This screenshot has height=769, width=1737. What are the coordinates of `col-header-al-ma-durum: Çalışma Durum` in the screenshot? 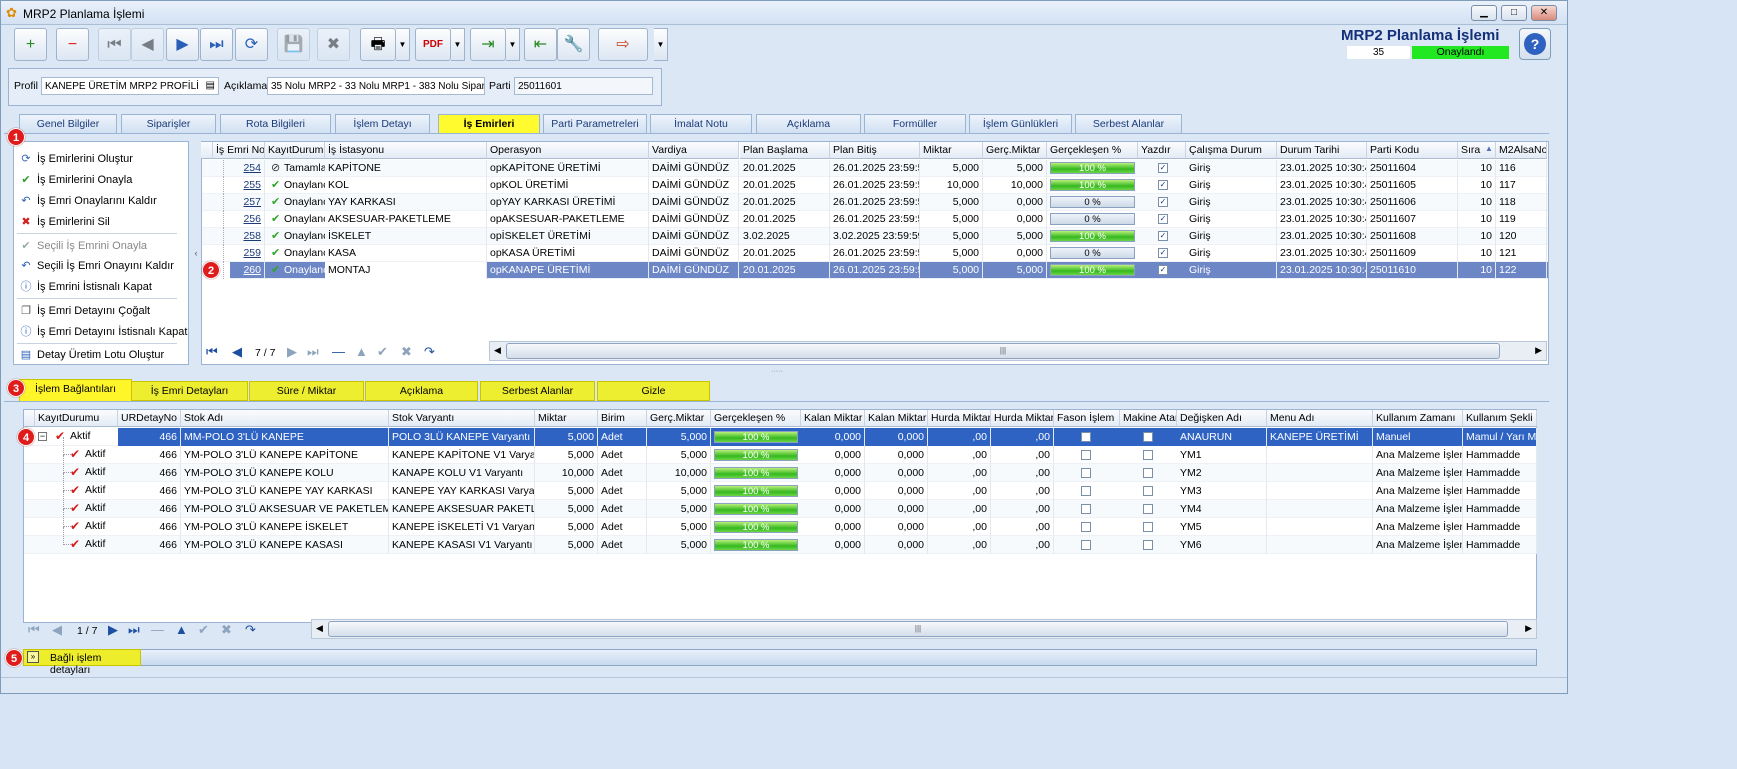 It's located at (1231, 150).